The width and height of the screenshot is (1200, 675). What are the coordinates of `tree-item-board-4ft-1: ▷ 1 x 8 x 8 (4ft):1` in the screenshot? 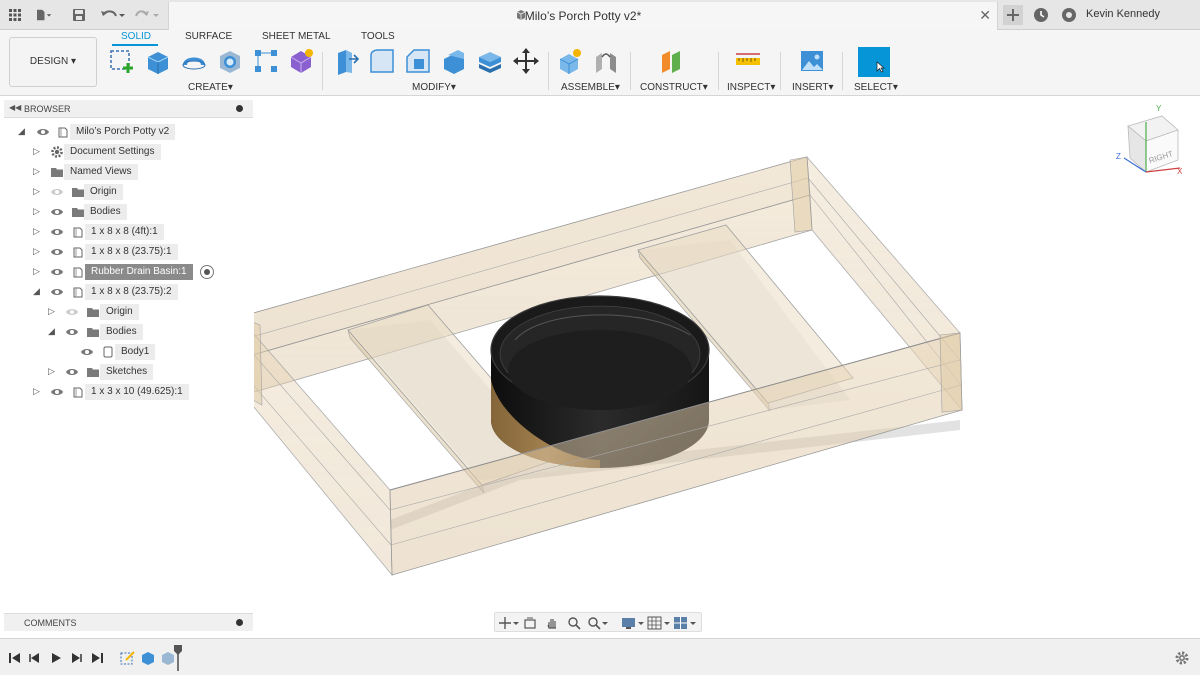 It's located at (127, 232).